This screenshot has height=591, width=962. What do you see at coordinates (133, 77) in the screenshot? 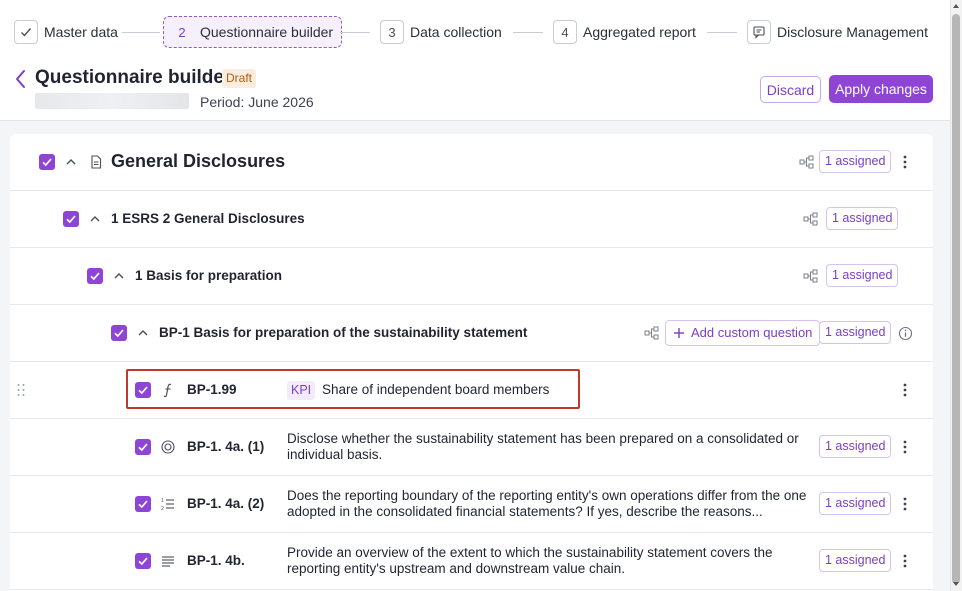
I see `page-title: Questionnaire builder` at bounding box center [133, 77].